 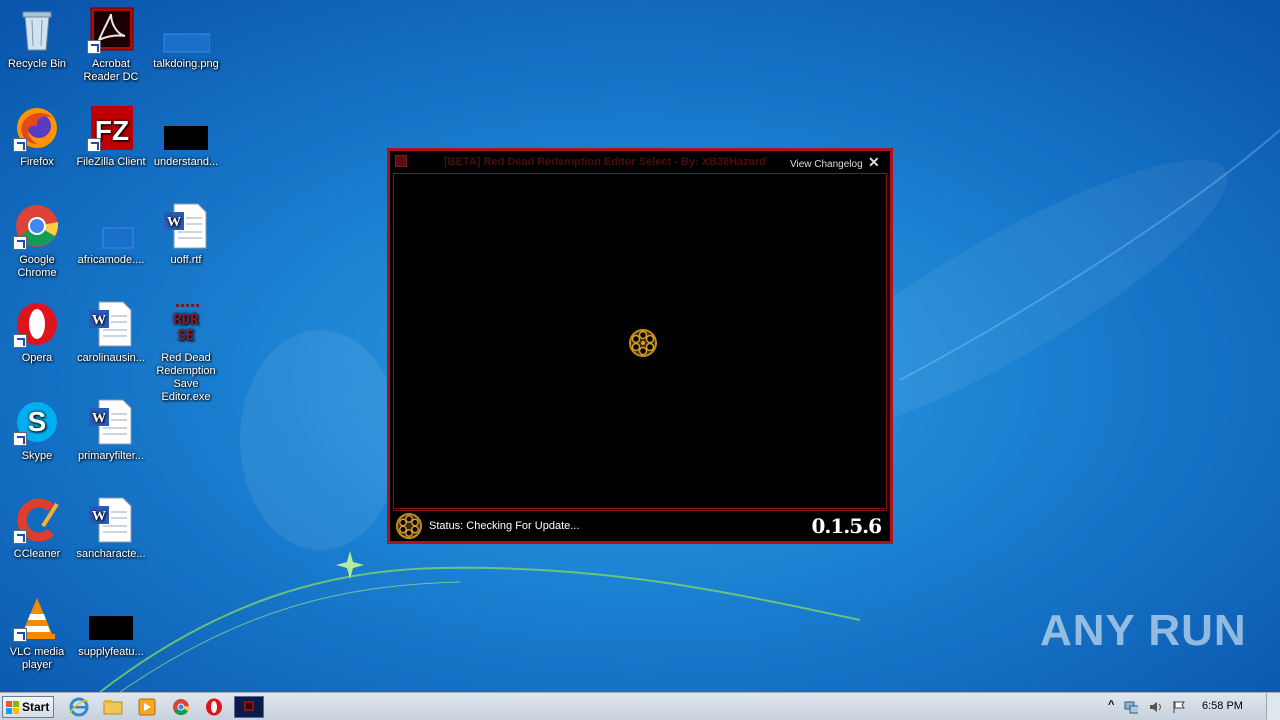 I want to click on desktop-icon-firefox: Firefox, so click(x=37, y=136).